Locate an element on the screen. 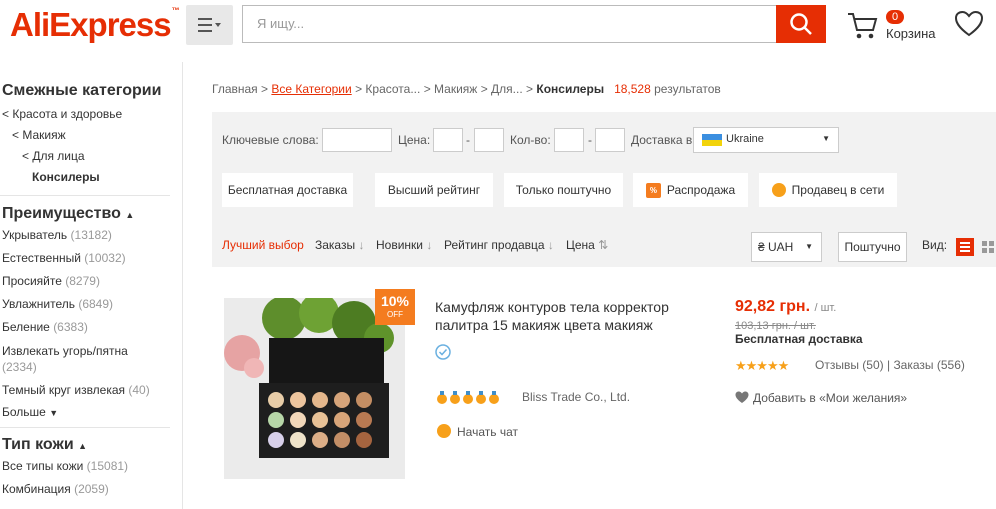  sale-button: % Распродажа is located at coordinates (690, 190).